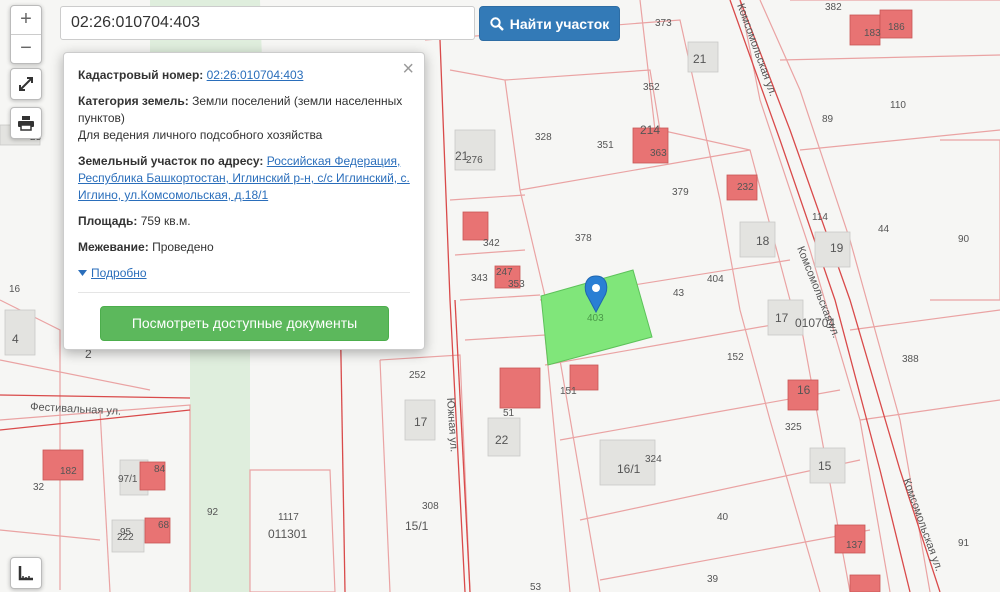 The height and width of the screenshot is (592, 1000). What do you see at coordinates (165, 221) in the screenshot?
I see `area-value: 759 кв.м.` at bounding box center [165, 221].